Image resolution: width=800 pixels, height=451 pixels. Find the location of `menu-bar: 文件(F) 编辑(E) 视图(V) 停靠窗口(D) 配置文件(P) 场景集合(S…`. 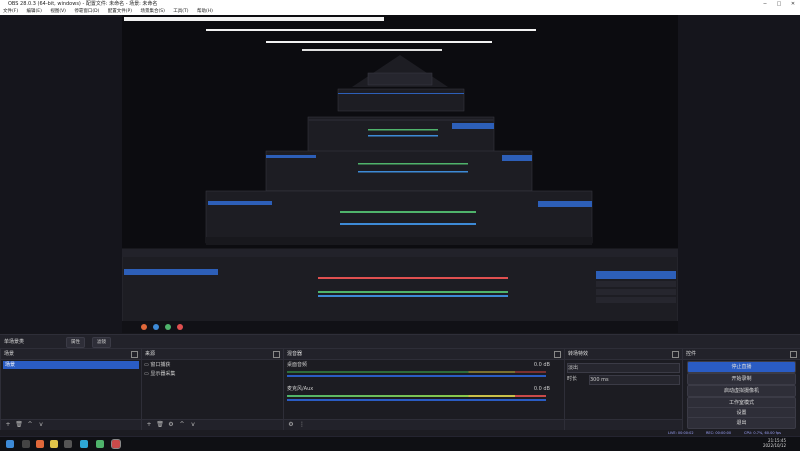

menu-bar: 文件(F) 编辑(E) 视图(V) 停靠窗口(D) 配置文件(P) 场景集合(S… is located at coordinates (400, 11).